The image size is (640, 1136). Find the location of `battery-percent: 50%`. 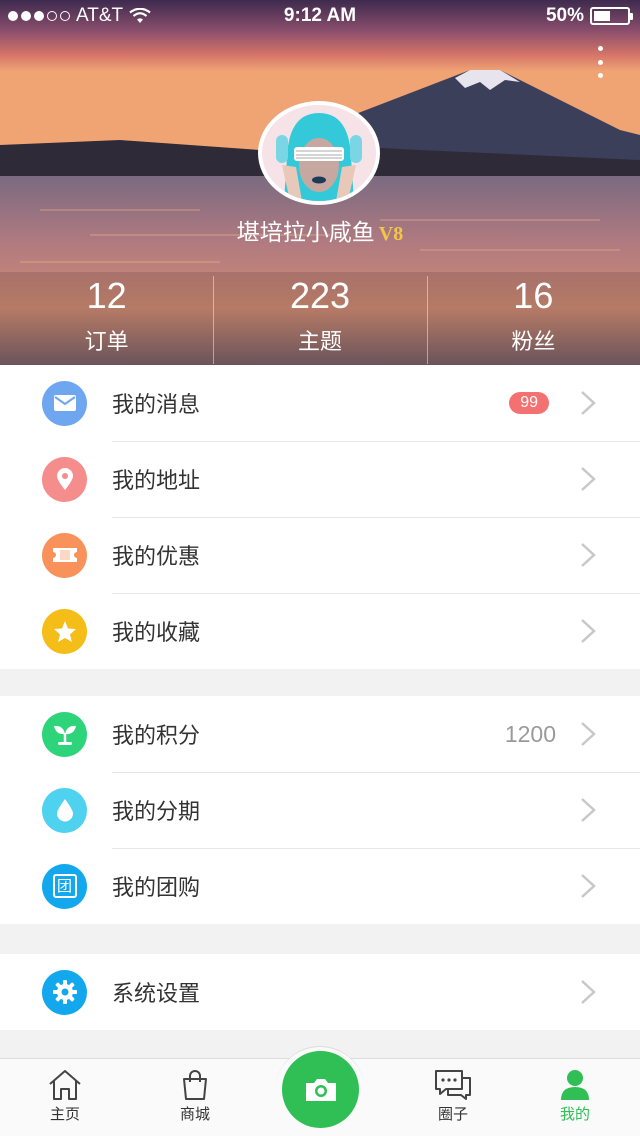

battery-percent: 50% is located at coordinates (564, 15).